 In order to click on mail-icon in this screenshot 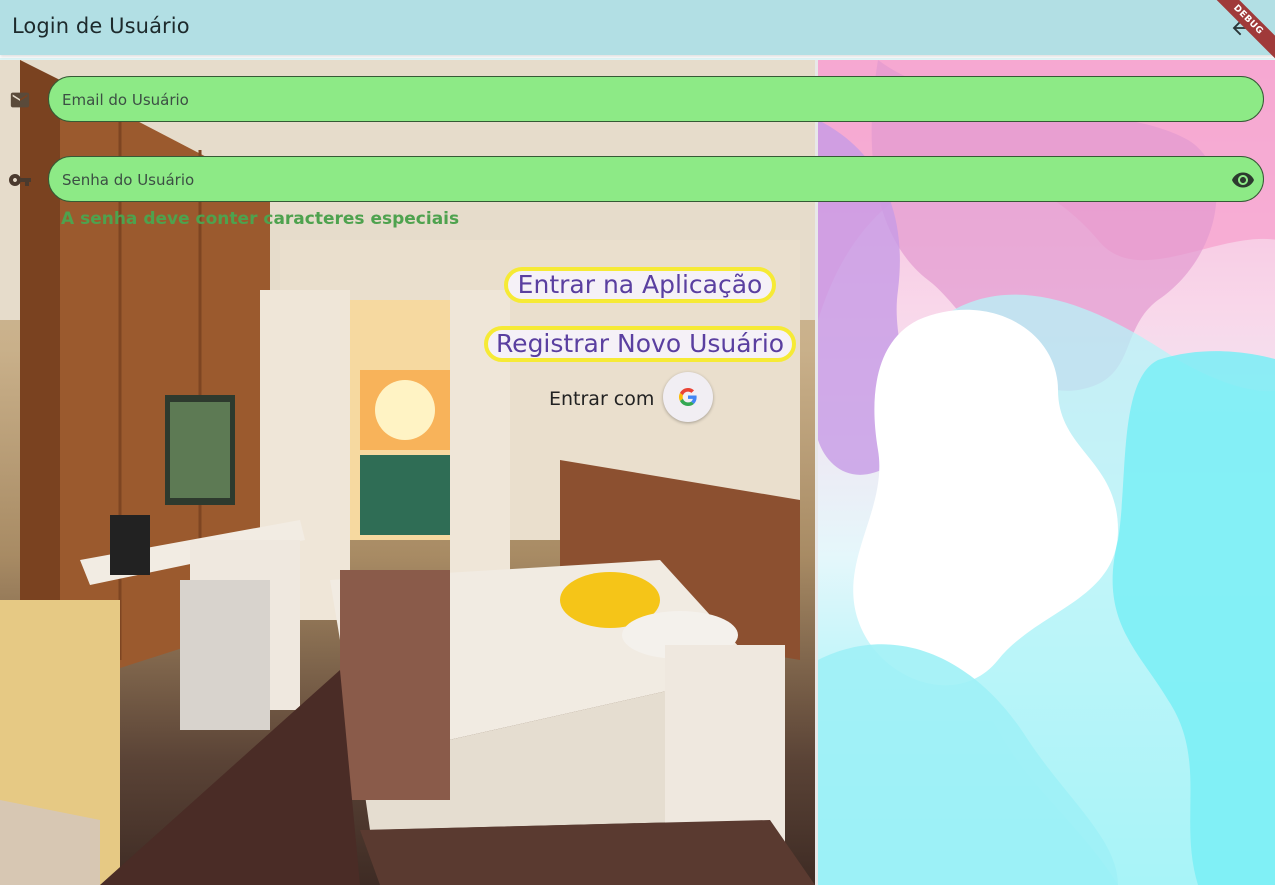, I will do `click(20, 100)`.